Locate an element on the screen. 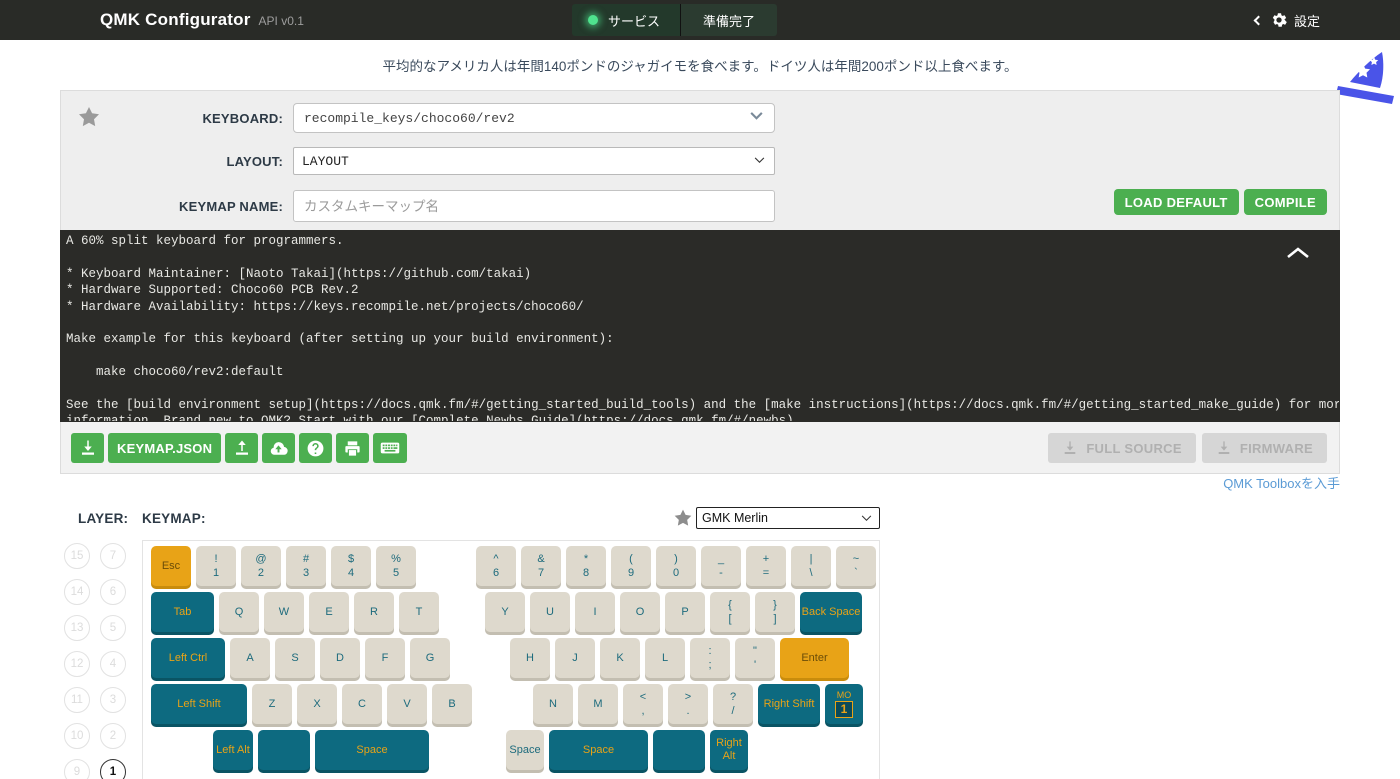 Image resolution: width=1400 pixels, height=779 pixels. key-0: ) 0 is located at coordinates (676, 566).